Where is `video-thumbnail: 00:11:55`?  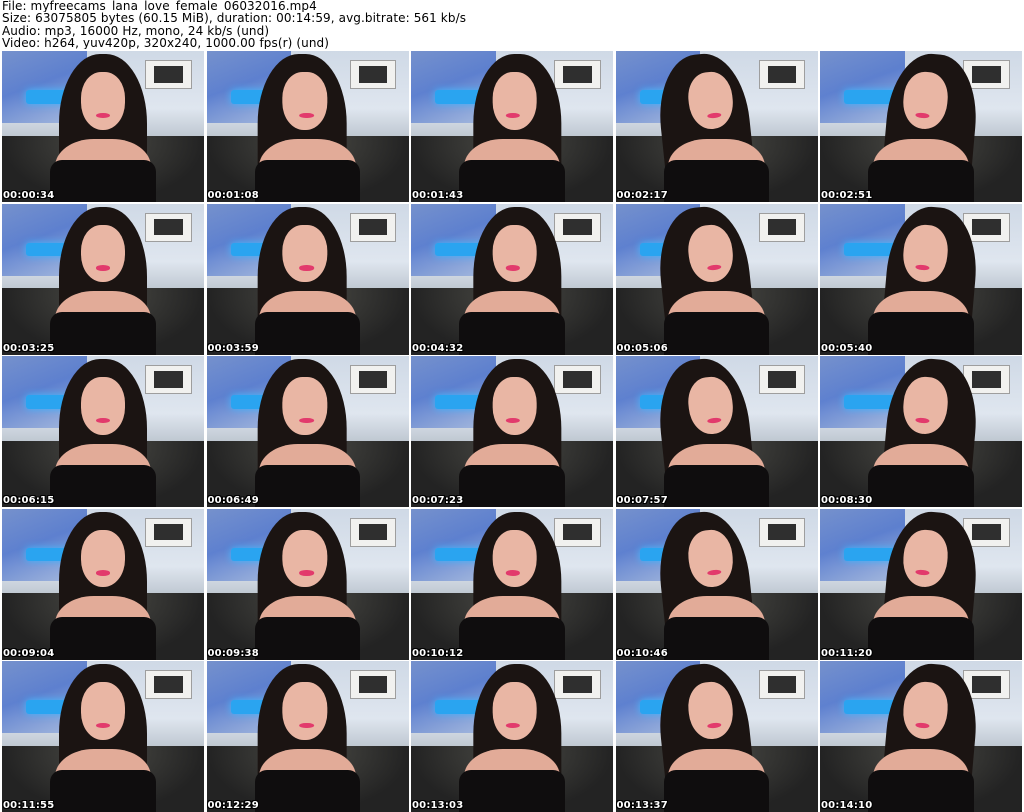 video-thumbnail: 00:11:55 is located at coordinates (103, 736).